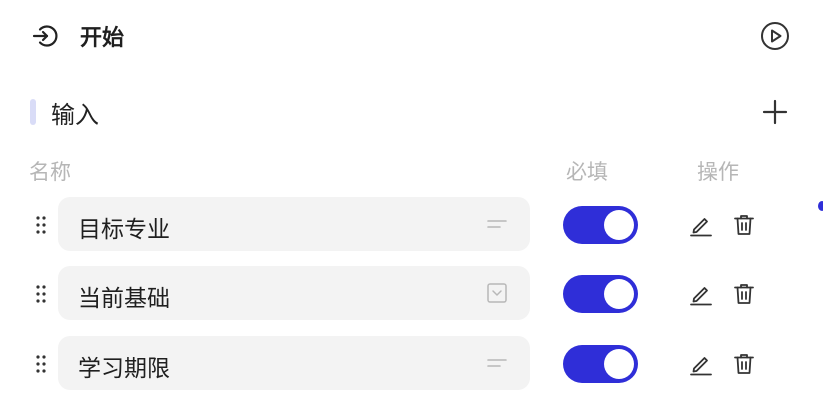 The width and height of the screenshot is (823, 420). Describe the element at coordinates (50, 172) in the screenshot. I see `column-header-name: 名称` at that location.